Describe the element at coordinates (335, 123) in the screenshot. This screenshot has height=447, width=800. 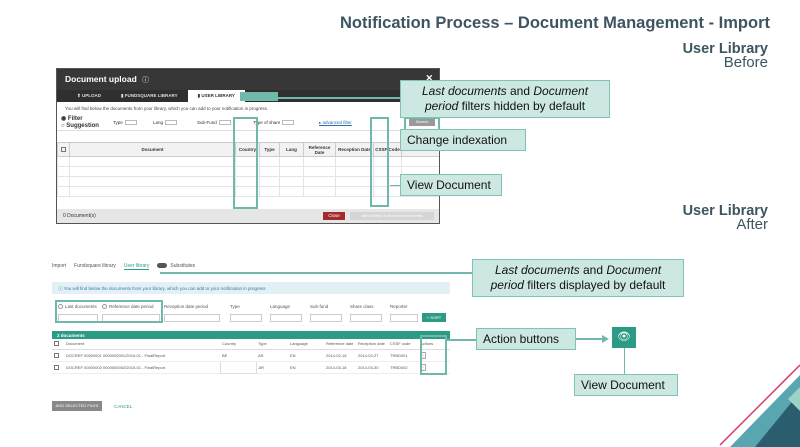
I see `advanced-filter-link: ▸ advanced filter` at that location.